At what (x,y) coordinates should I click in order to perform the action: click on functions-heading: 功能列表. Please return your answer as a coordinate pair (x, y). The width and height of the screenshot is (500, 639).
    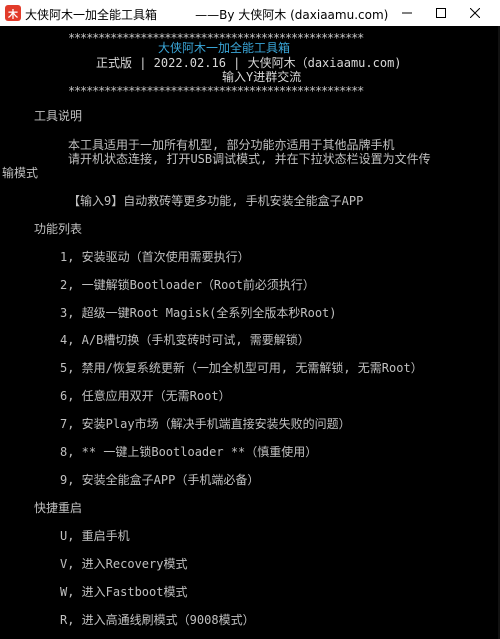
    Looking at the image, I should click on (58, 229).